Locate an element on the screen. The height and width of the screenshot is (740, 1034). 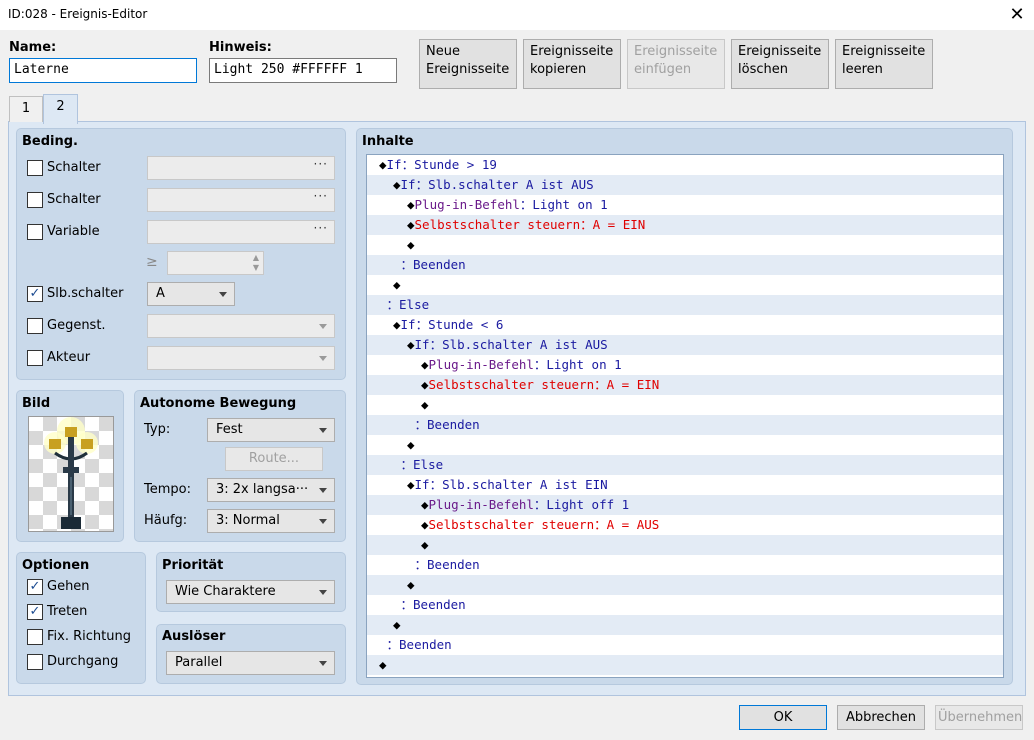
options-title: Optionen is located at coordinates (56, 565).